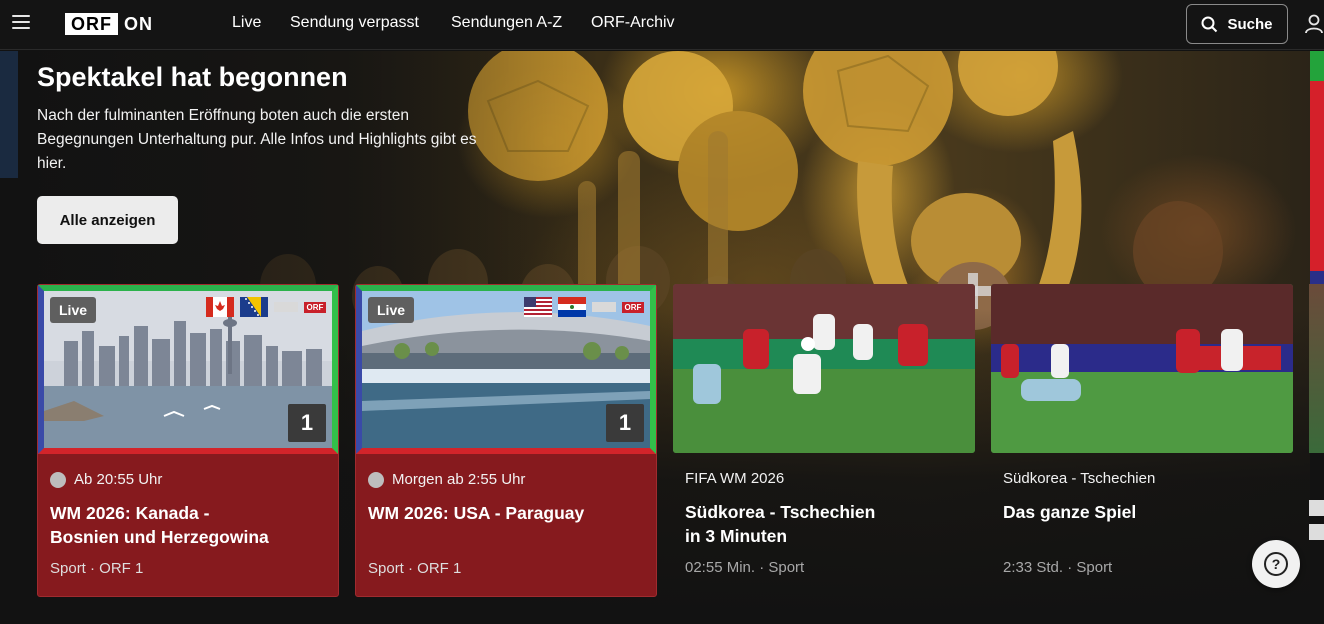 The width and height of the screenshot is (1324, 624). Describe the element at coordinates (1058, 567) in the screenshot. I see `card-subtitle: 2:33 Std. · Sport` at that location.